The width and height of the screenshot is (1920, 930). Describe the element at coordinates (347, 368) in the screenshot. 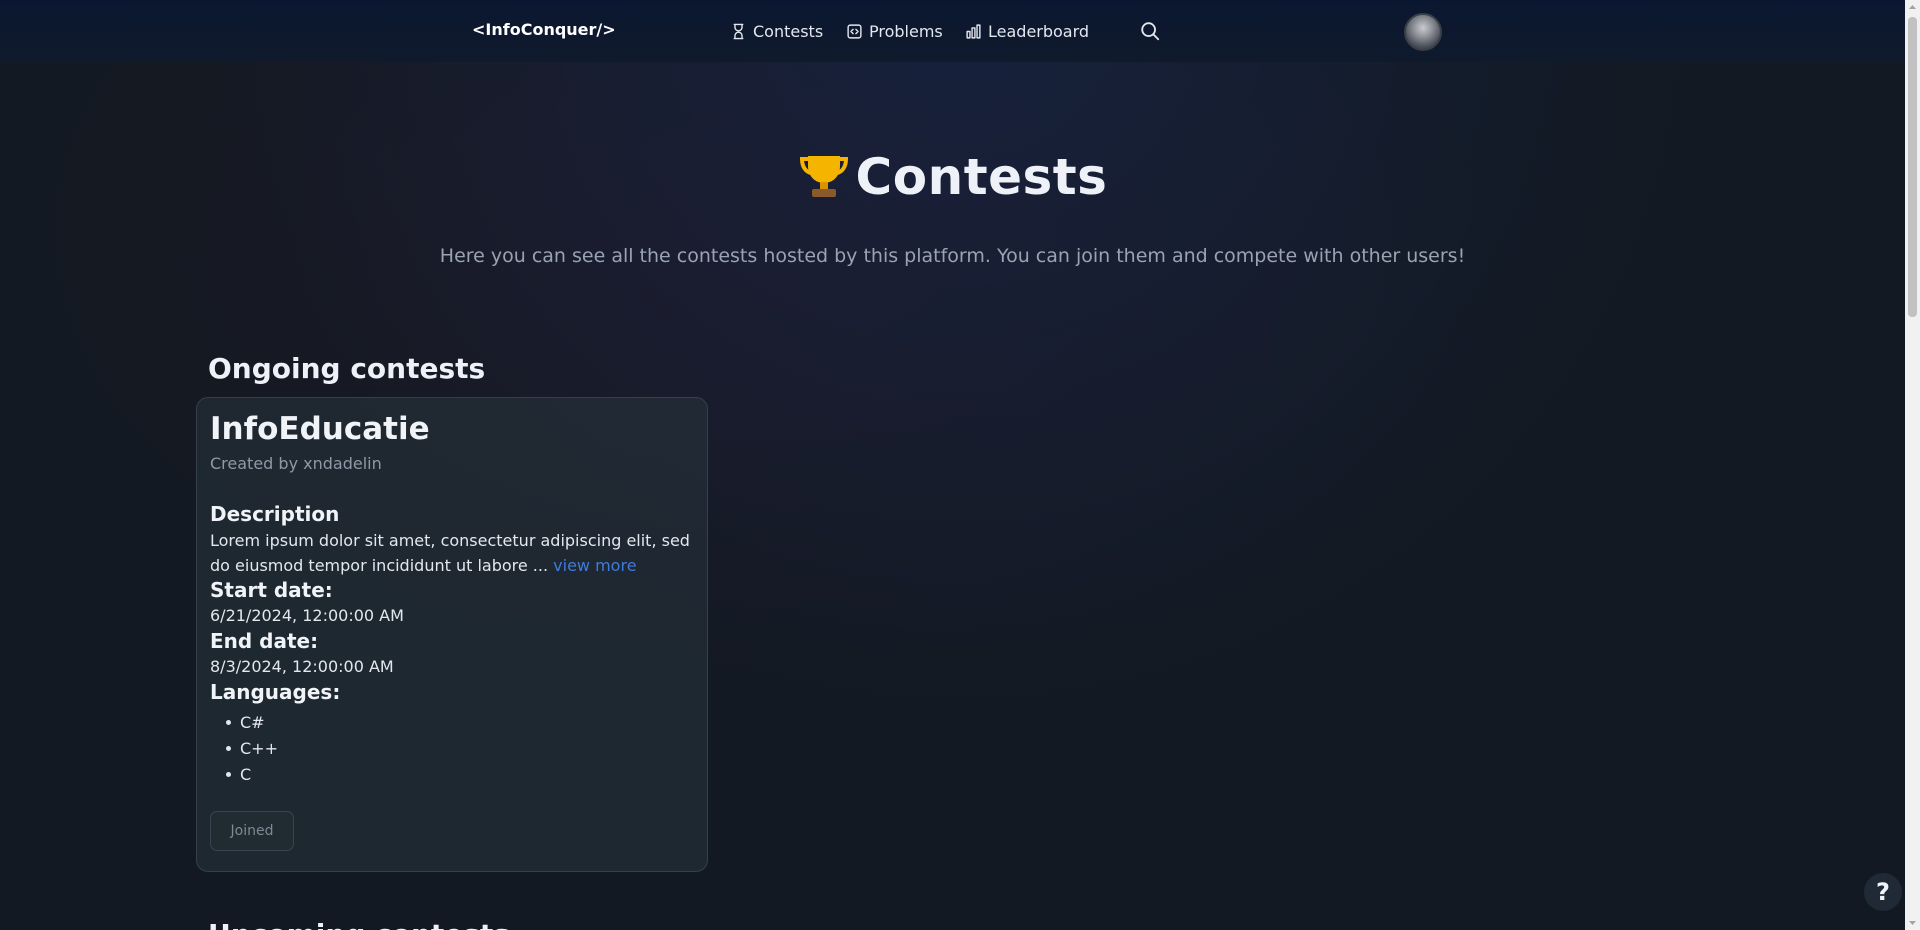

I see `section-ongoing-title: Ongoing contests` at that location.